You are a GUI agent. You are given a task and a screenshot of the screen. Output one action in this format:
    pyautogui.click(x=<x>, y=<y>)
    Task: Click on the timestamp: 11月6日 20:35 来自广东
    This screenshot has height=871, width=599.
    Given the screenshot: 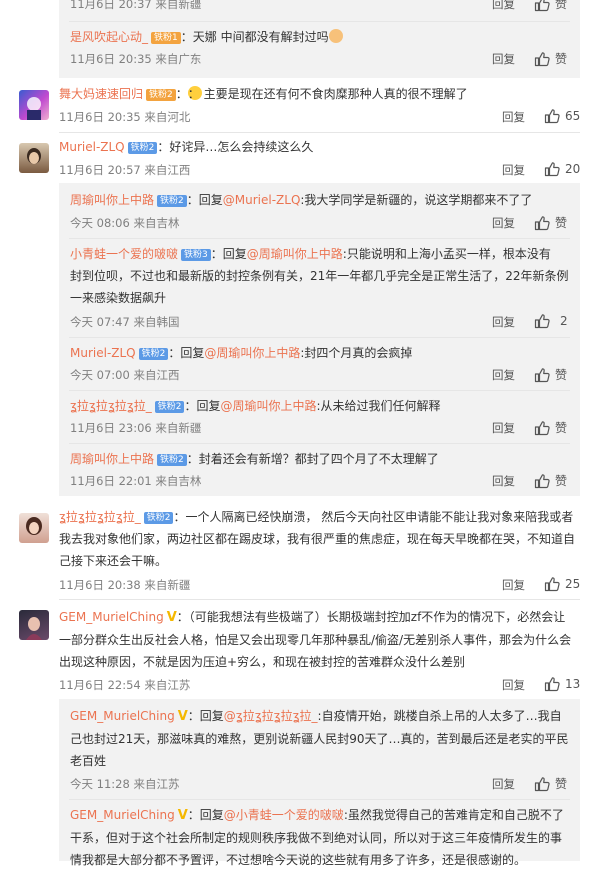 What is the action you would take?
    pyautogui.click(x=136, y=59)
    